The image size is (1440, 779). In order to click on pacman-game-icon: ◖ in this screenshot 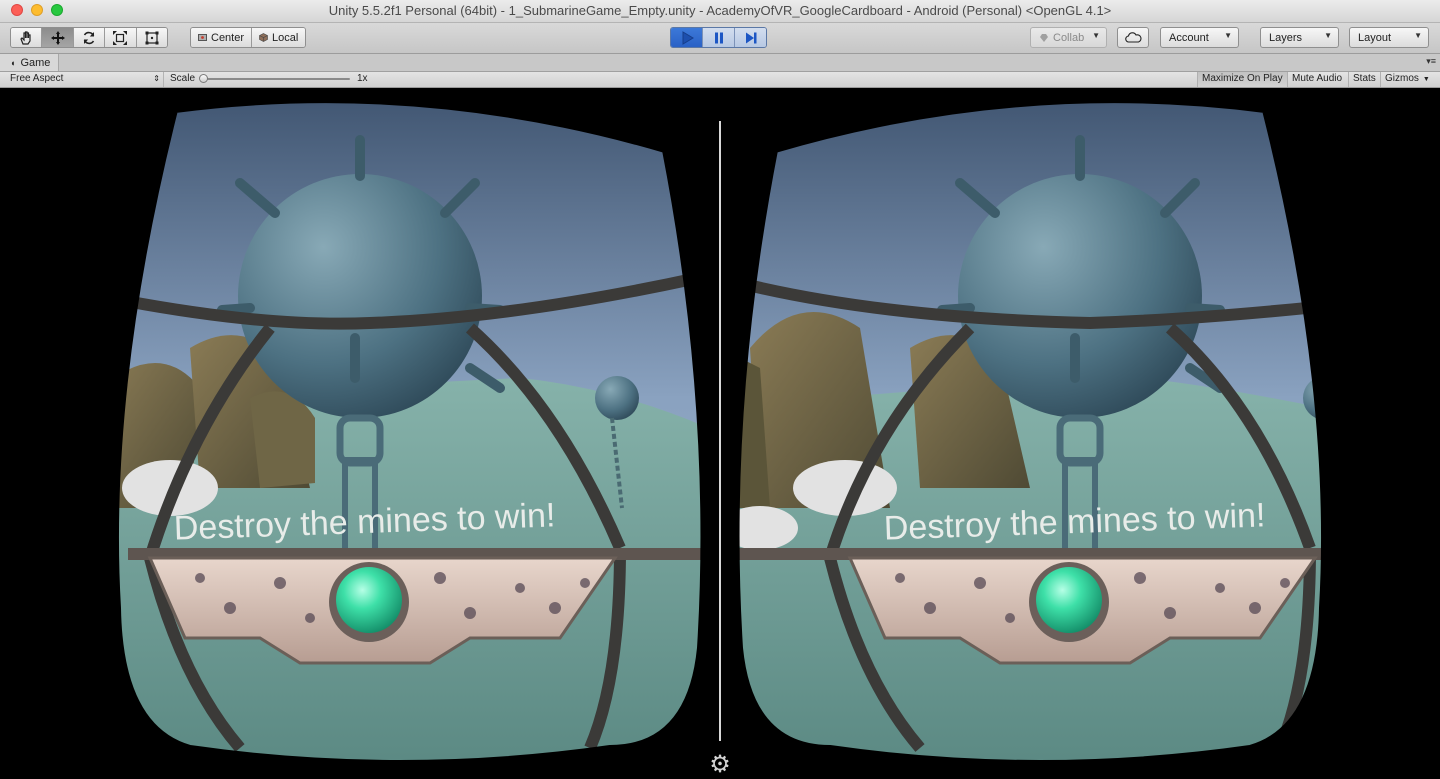, I will do `click(13, 62)`.